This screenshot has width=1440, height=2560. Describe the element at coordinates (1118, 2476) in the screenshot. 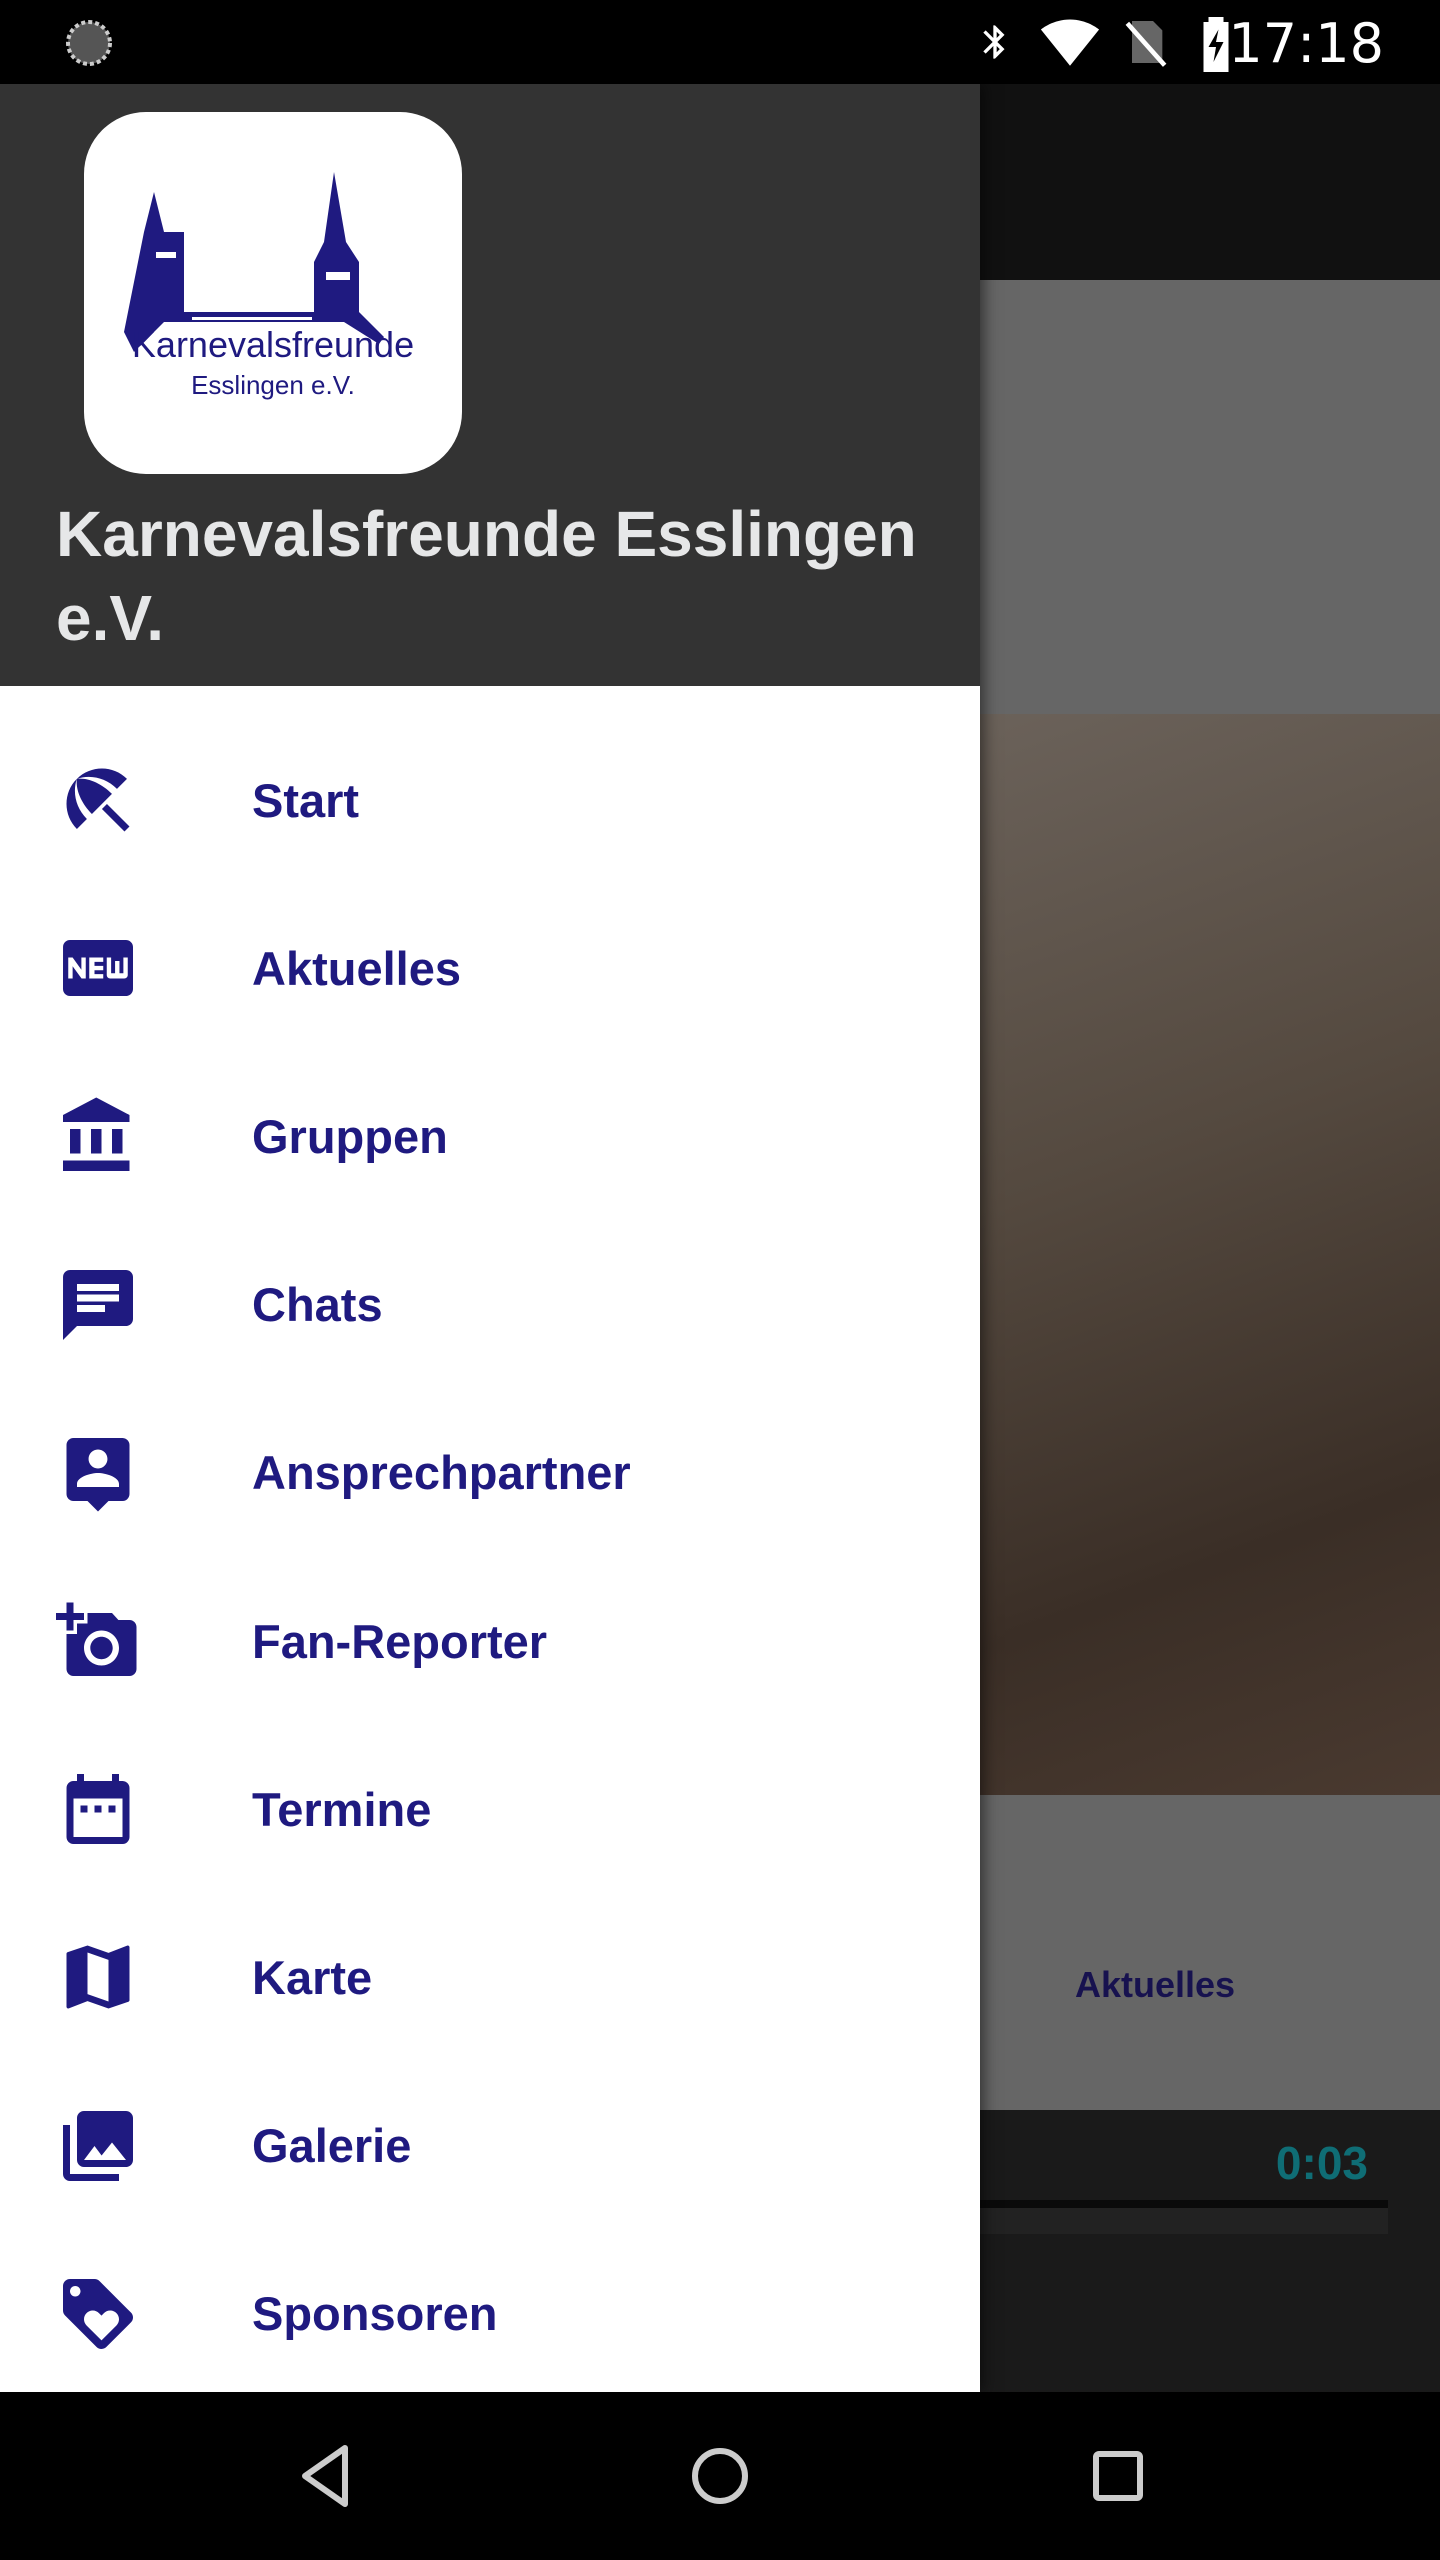

I see `recents-icon` at that location.